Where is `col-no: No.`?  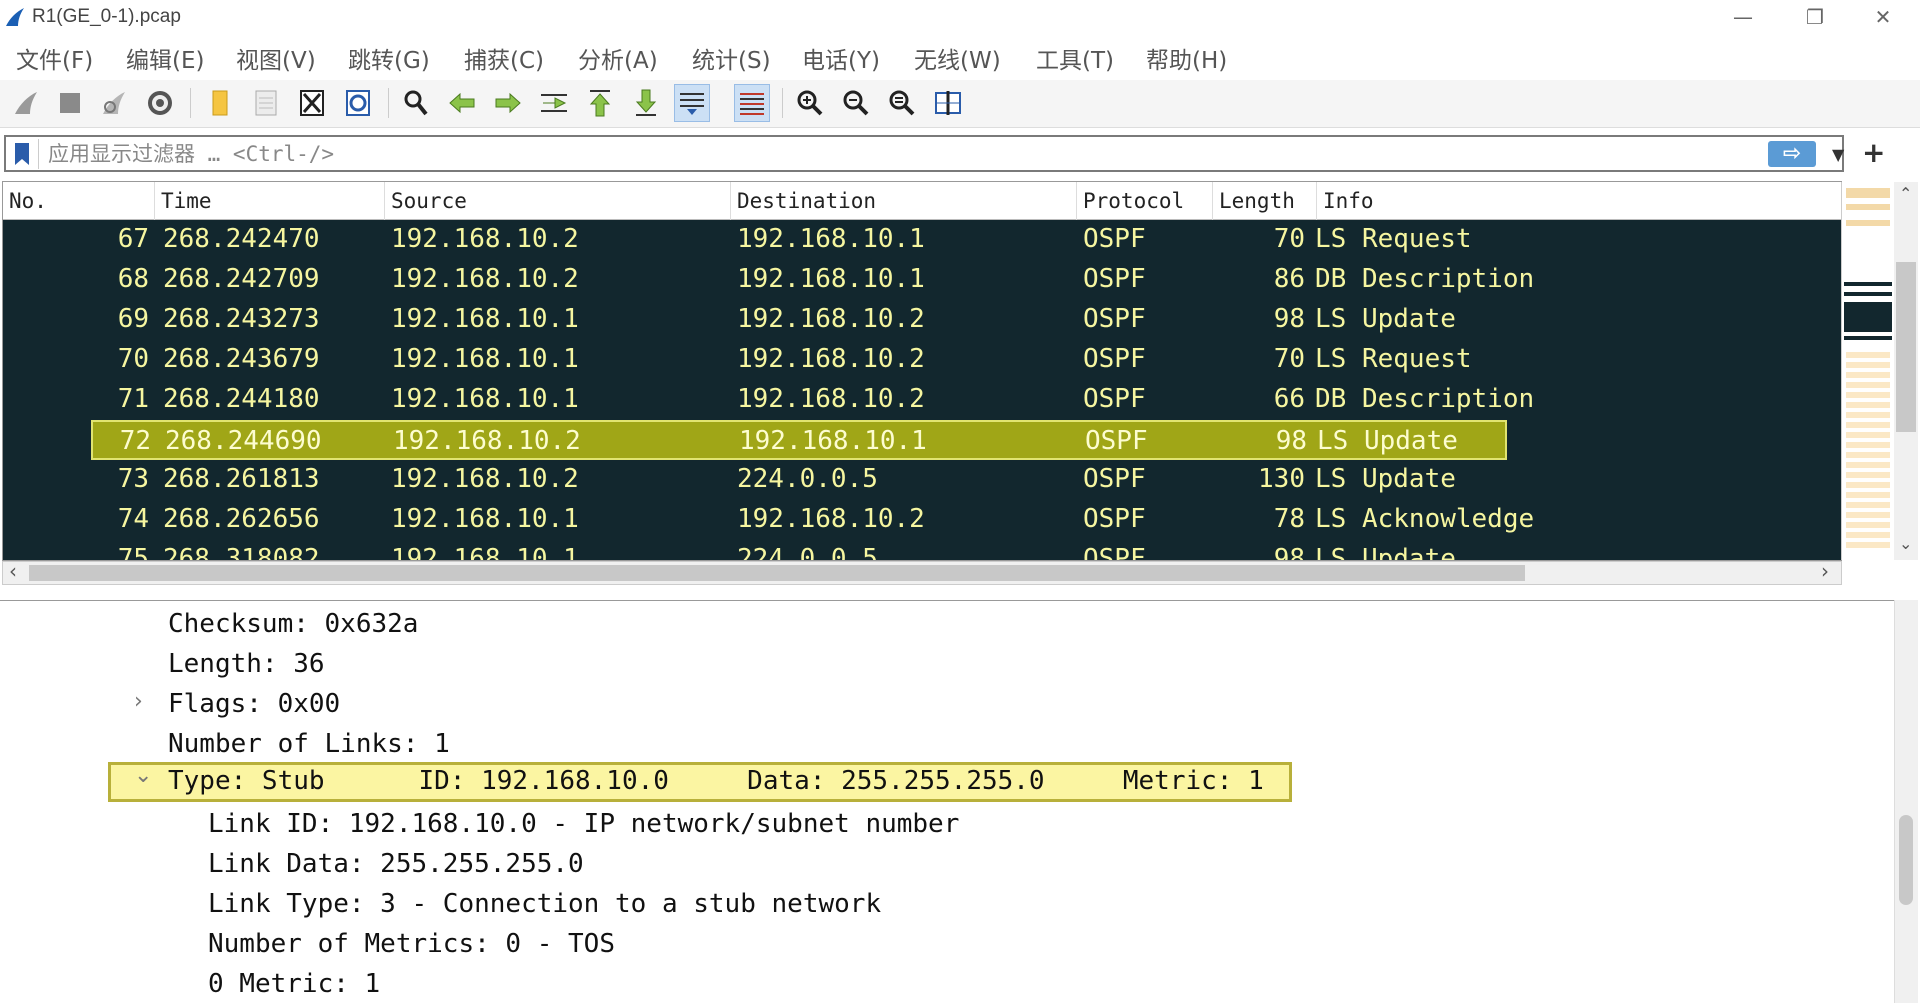
col-no: No. is located at coordinates (79, 201).